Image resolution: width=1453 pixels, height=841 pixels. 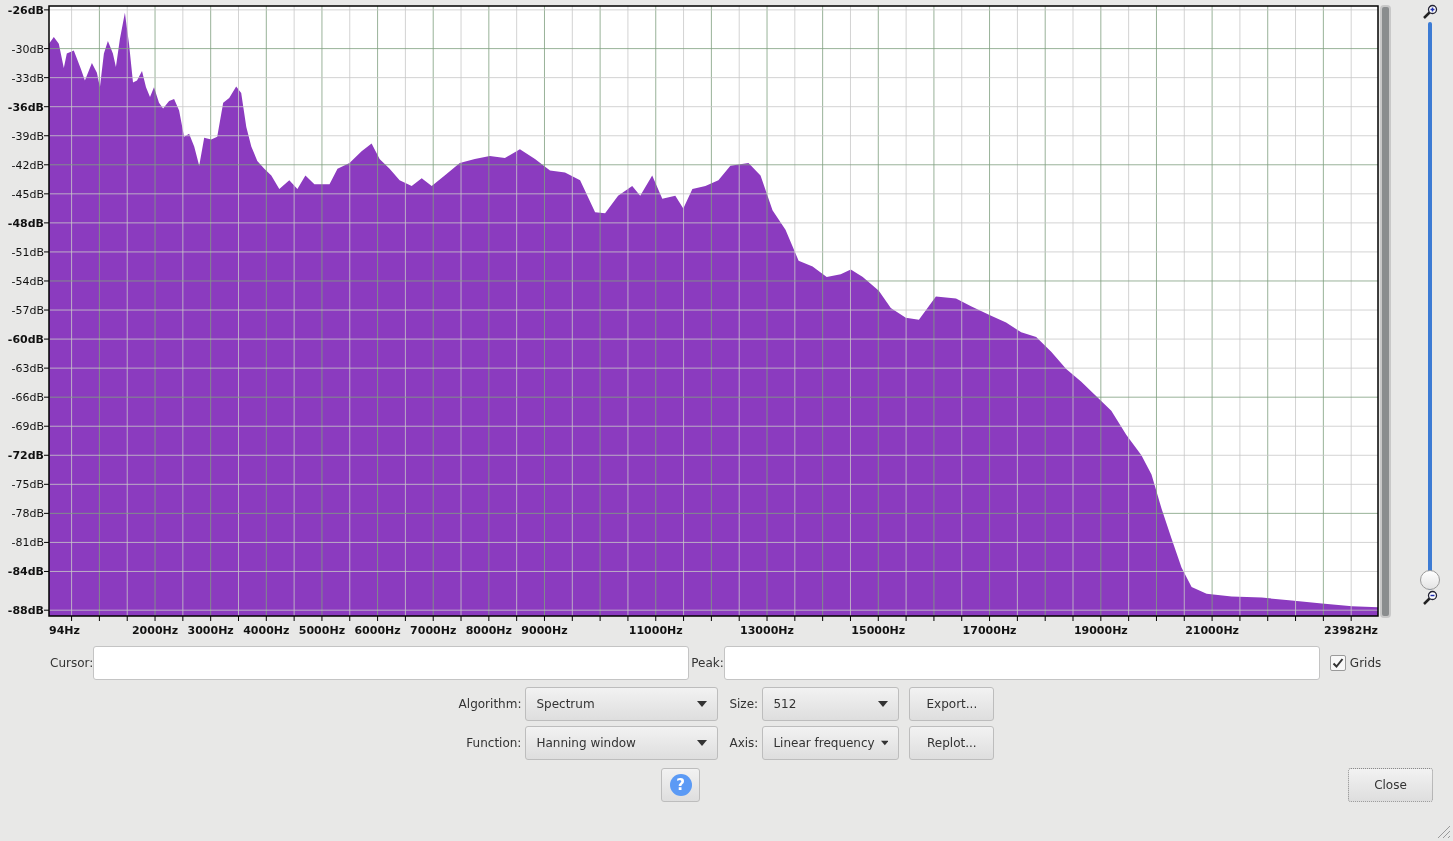 What do you see at coordinates (831, 743) in the screenshot?
I see `dropdown: Linear frequency` at bounding box center [831, 743].